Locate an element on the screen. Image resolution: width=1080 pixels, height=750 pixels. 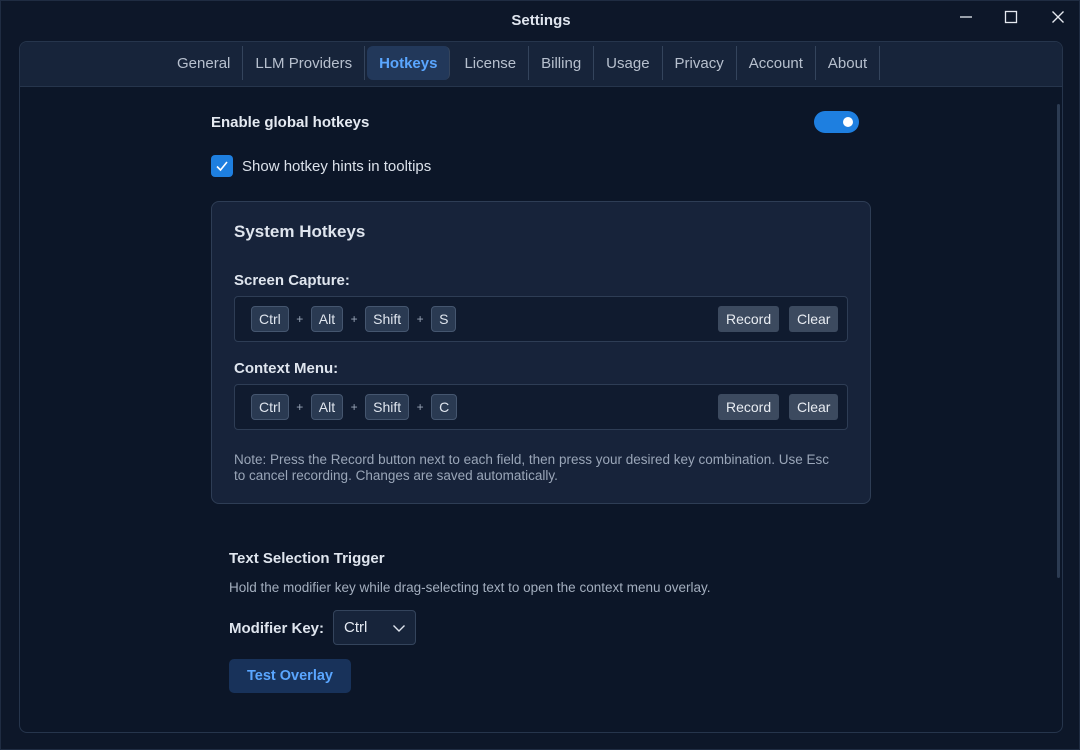
screen-capture-clear-button: Clear is located at coordinates (814, 319).